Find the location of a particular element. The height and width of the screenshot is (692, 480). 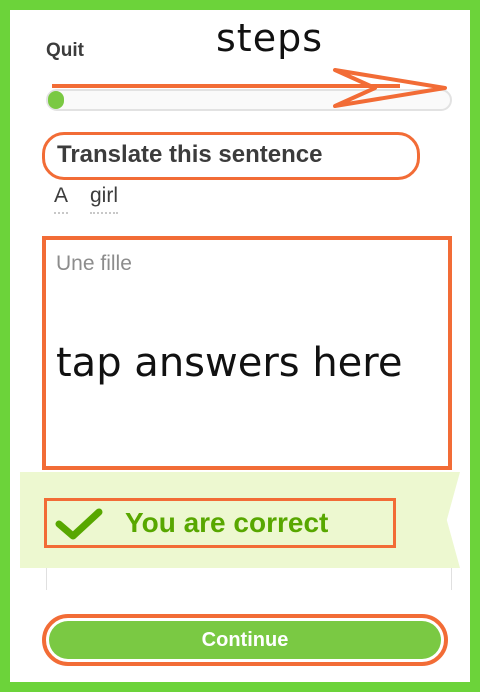

correct-annotation-outline: You are correct is located at coordinates (220, 523).